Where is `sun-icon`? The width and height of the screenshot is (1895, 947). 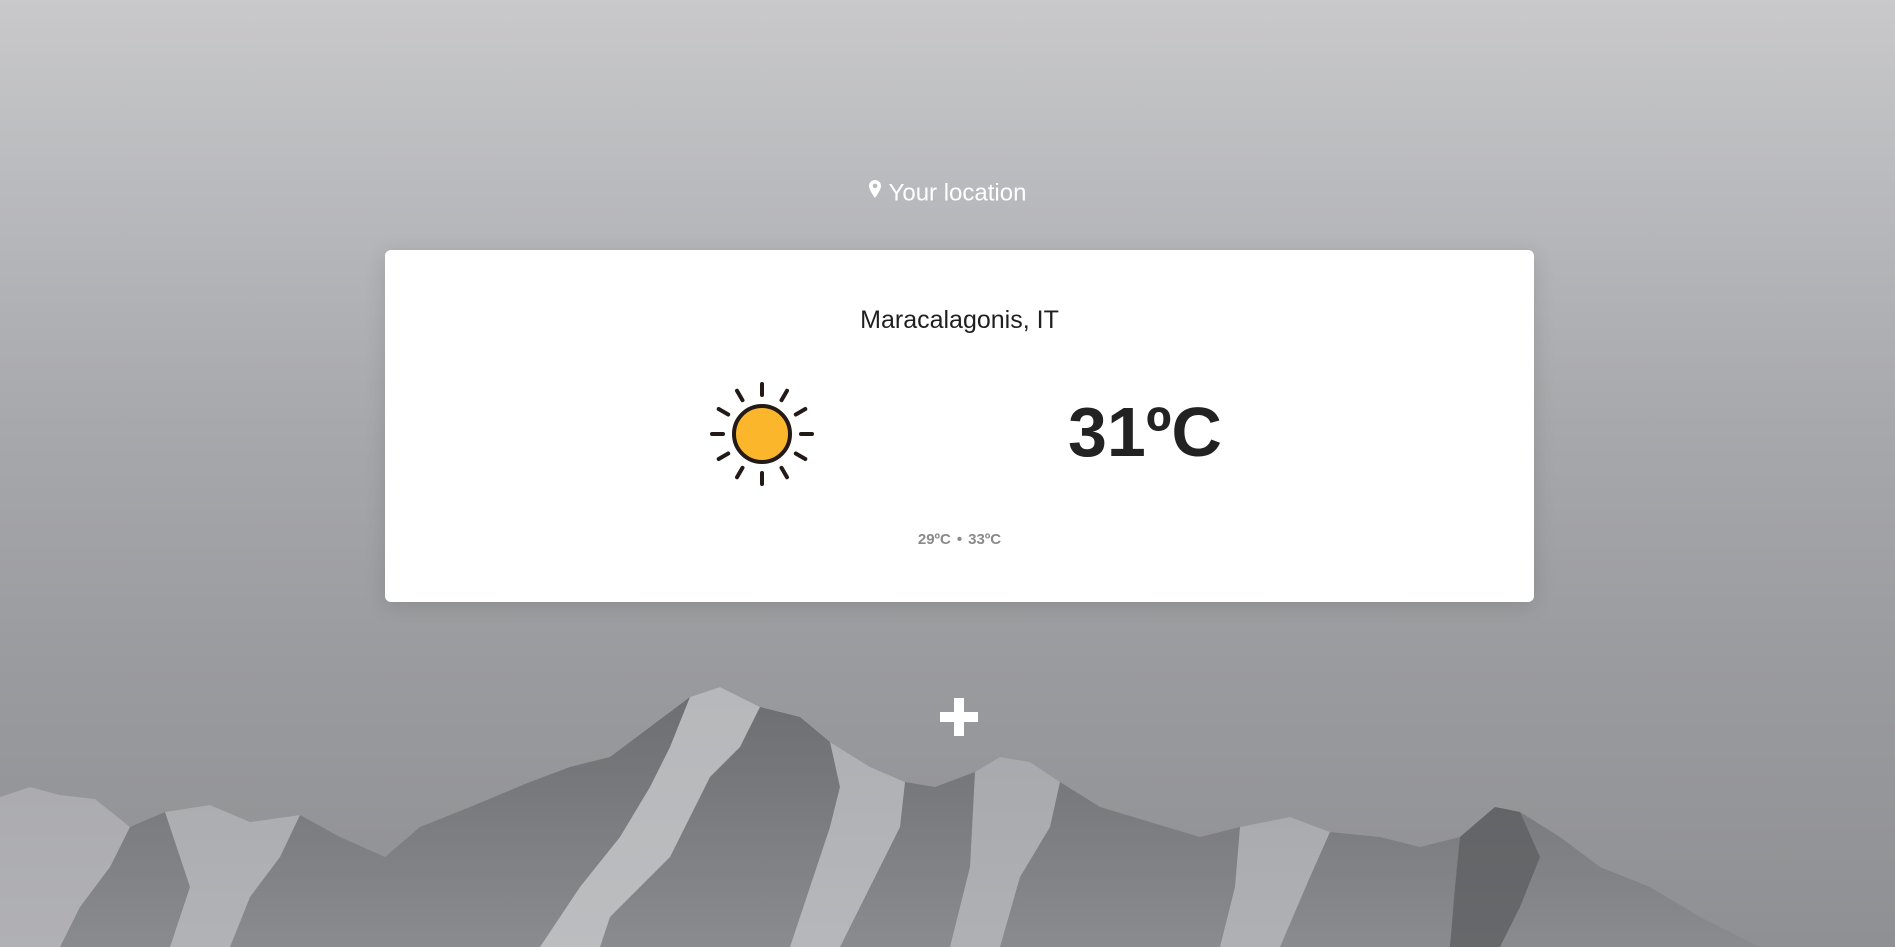 sun-icon is located at coordinates (762, 434).